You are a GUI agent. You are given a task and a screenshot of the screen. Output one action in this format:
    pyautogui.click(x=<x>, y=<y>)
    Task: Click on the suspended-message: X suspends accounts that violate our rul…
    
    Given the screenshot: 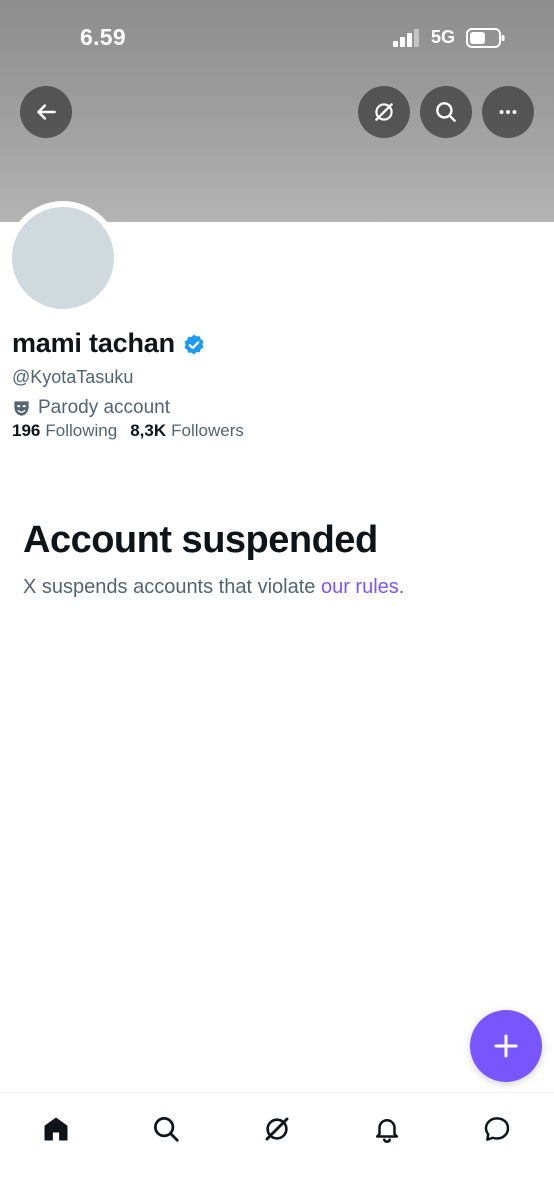 What is the action you would take?
    pyautogui.click(x=213, y=587)
    